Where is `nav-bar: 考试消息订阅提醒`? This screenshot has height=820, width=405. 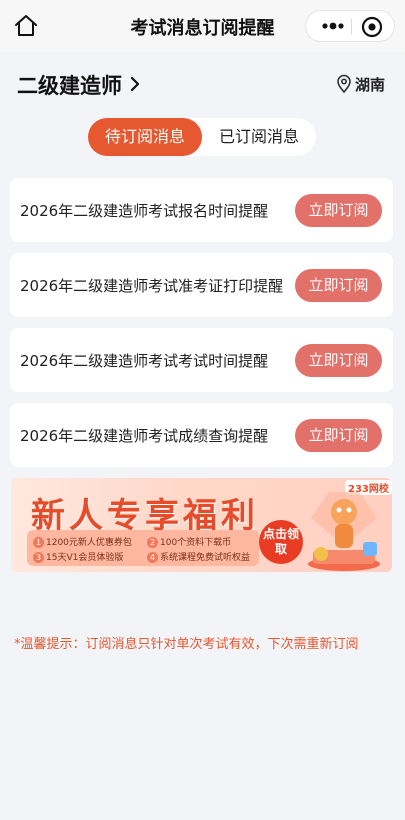
nav-bar: 考试消息订阅提醒 is located at coordinates (202, 26).